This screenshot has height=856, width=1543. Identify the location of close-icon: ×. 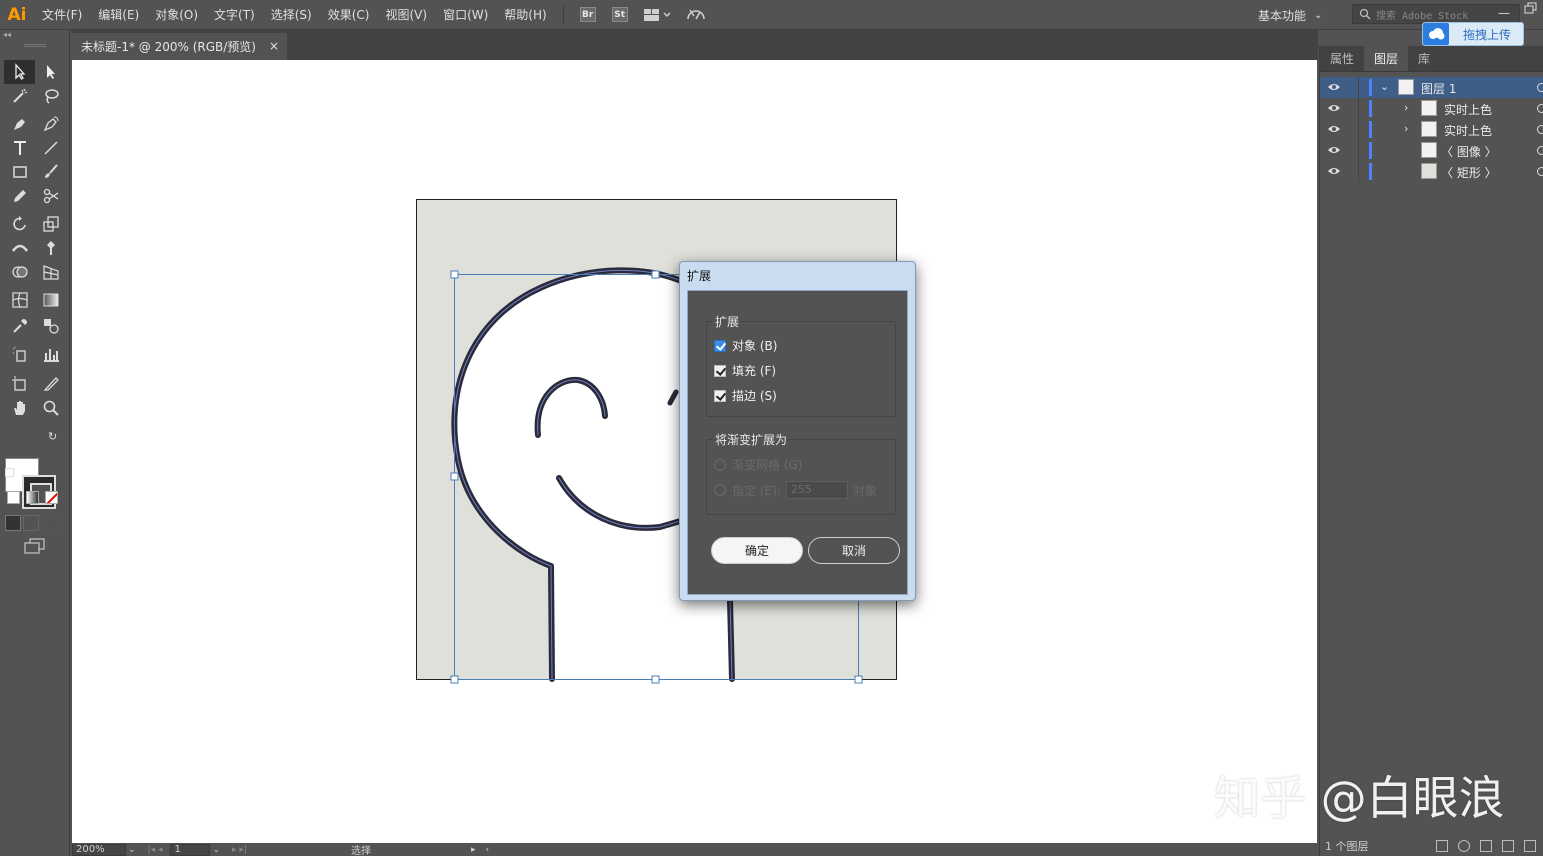
(274, 46).